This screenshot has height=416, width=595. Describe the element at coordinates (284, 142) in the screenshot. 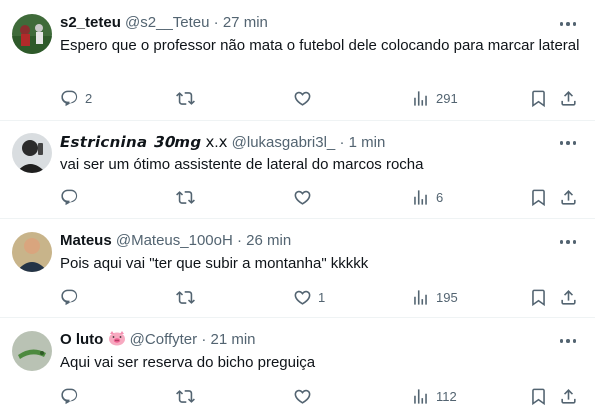

I see `handle: @lukasgabri3l_` at that location.